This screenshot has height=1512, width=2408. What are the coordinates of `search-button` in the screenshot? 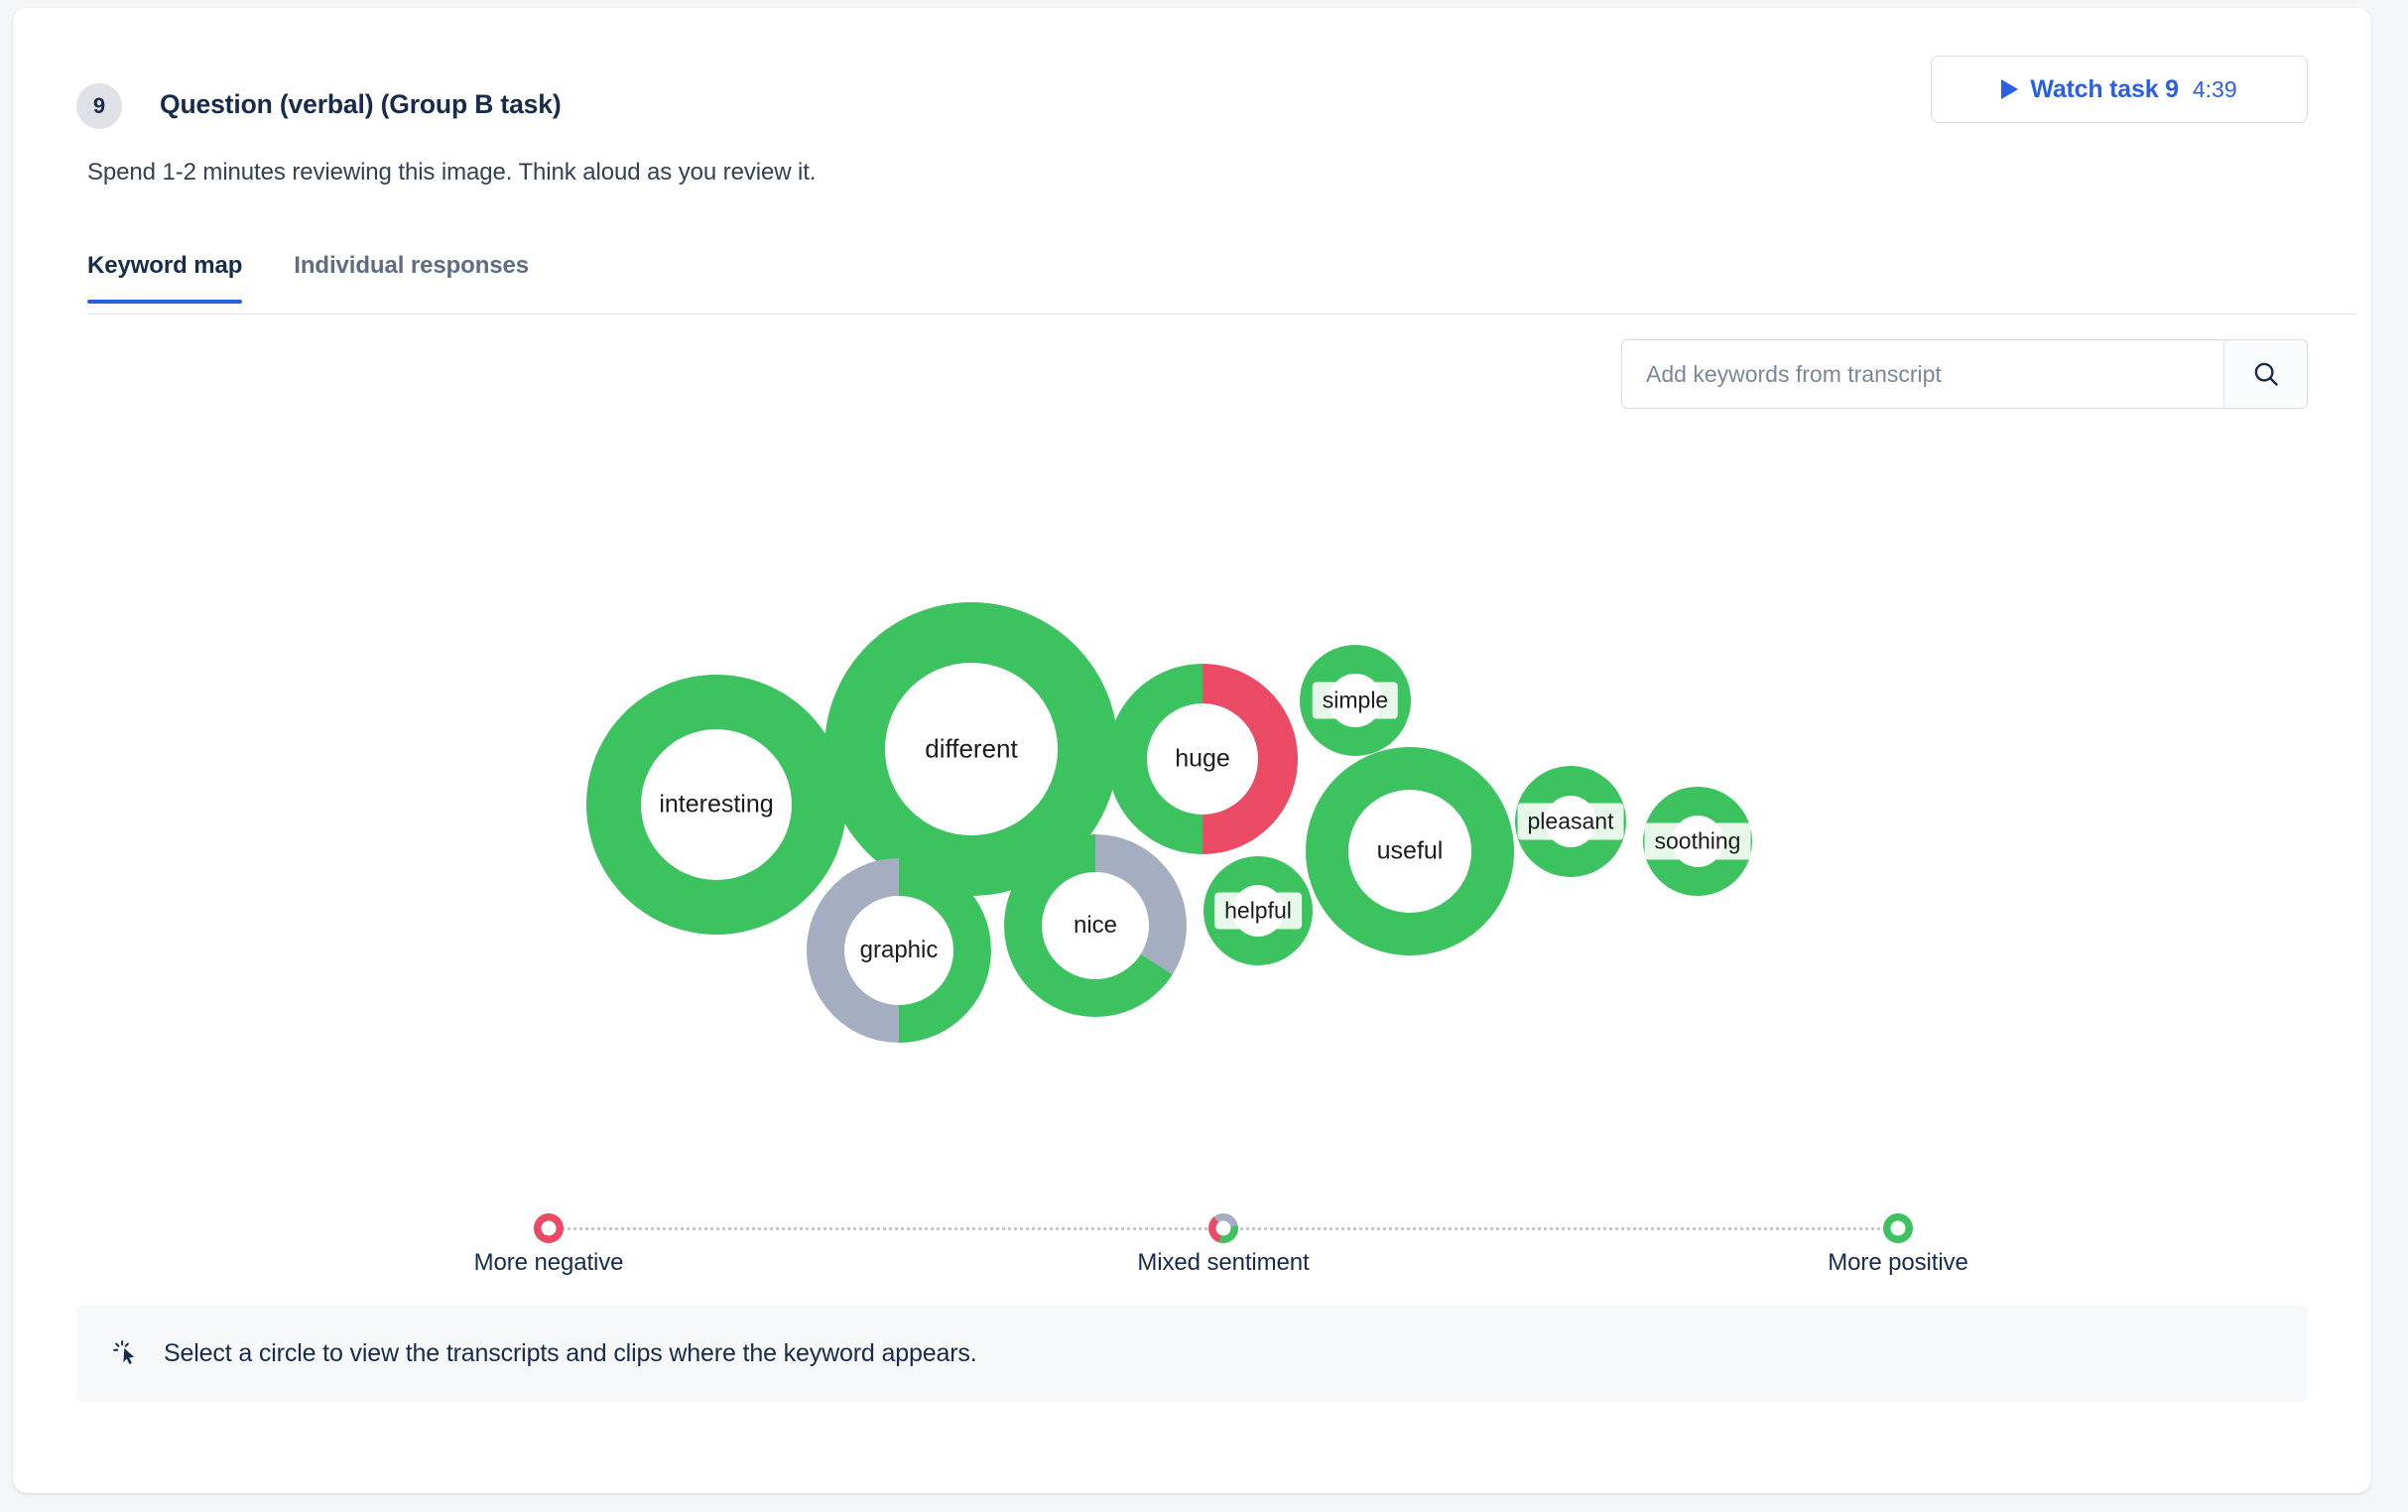 It's located at (2265, 374).